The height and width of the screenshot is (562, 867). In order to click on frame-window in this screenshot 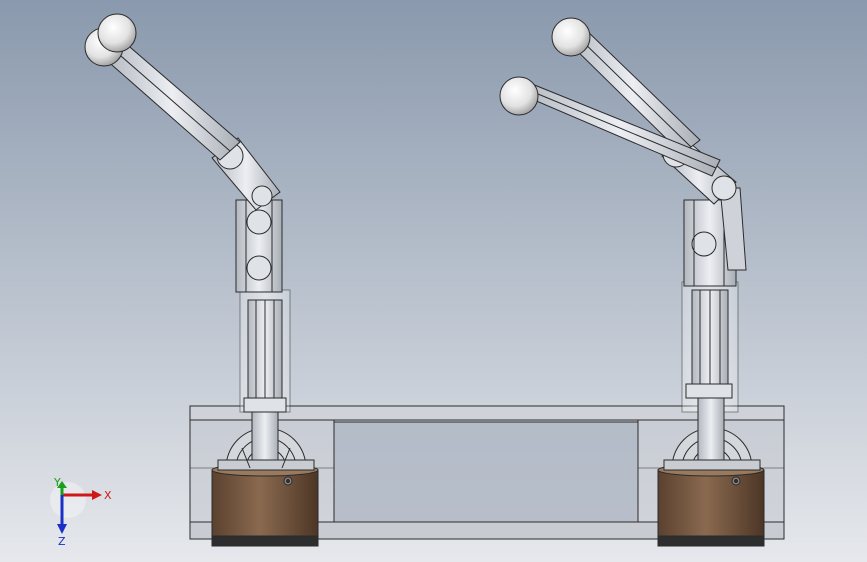, I will do `click(486, 472)`.